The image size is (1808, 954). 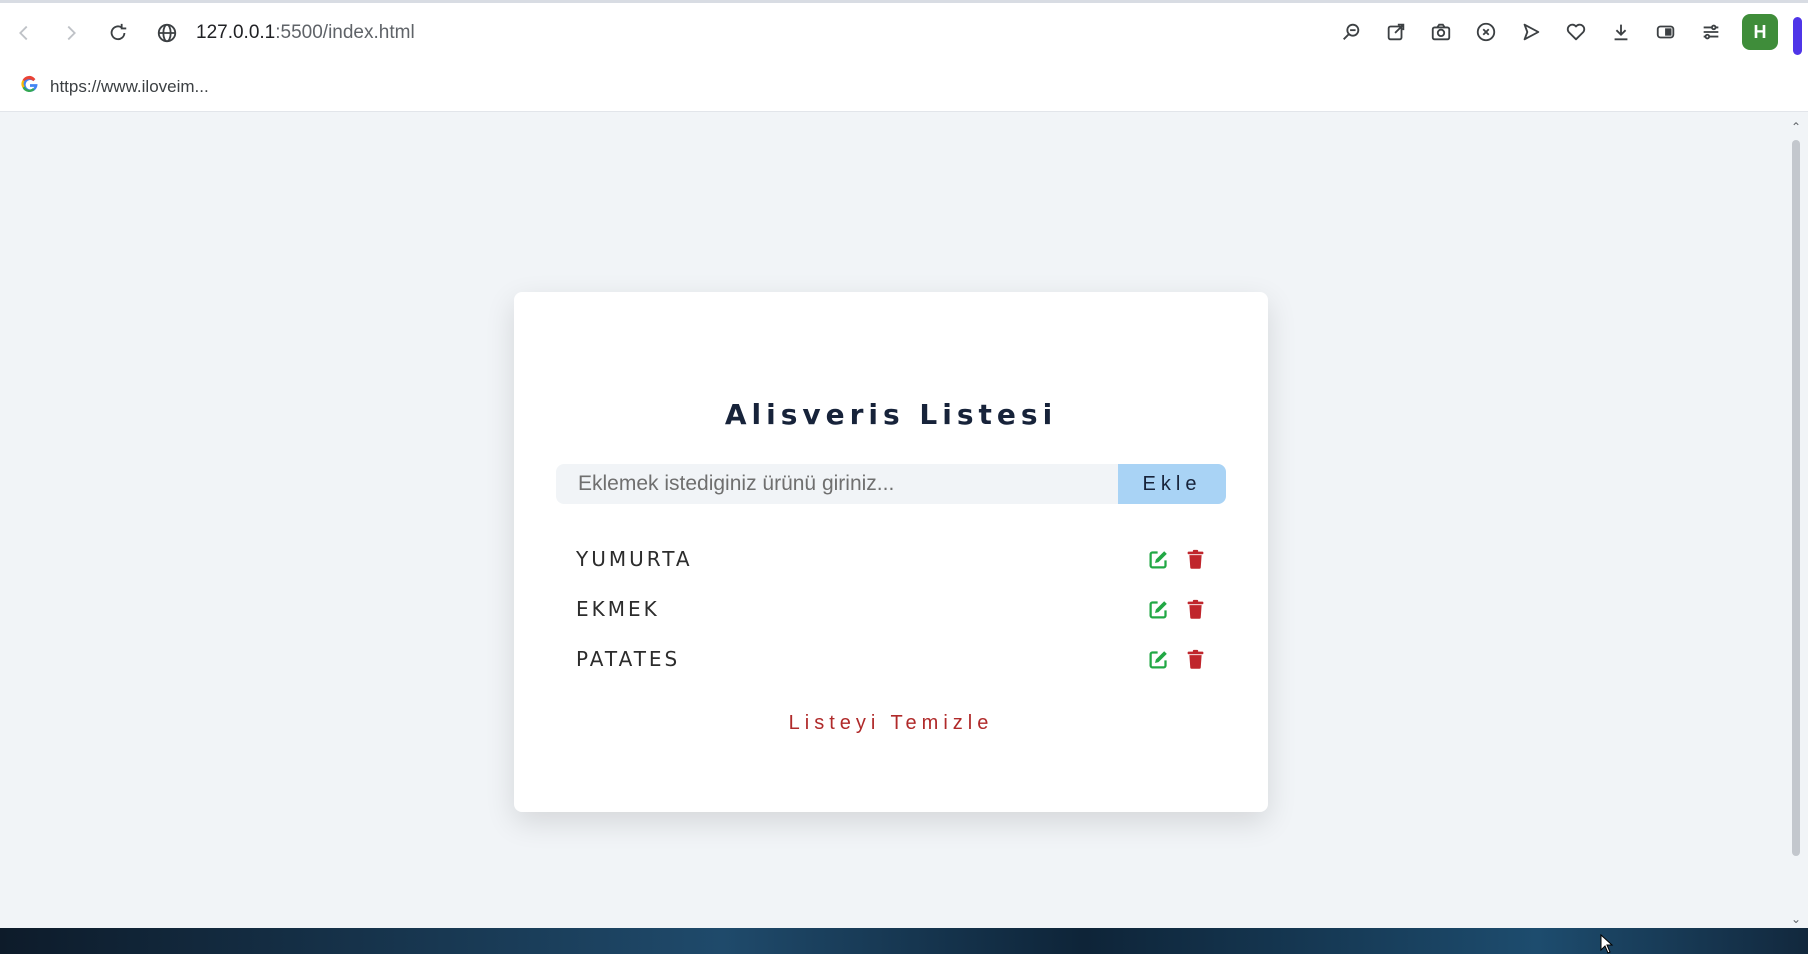 I want to click on clear-list-button: Listeyi Temizle, so click(x=891, y=723).